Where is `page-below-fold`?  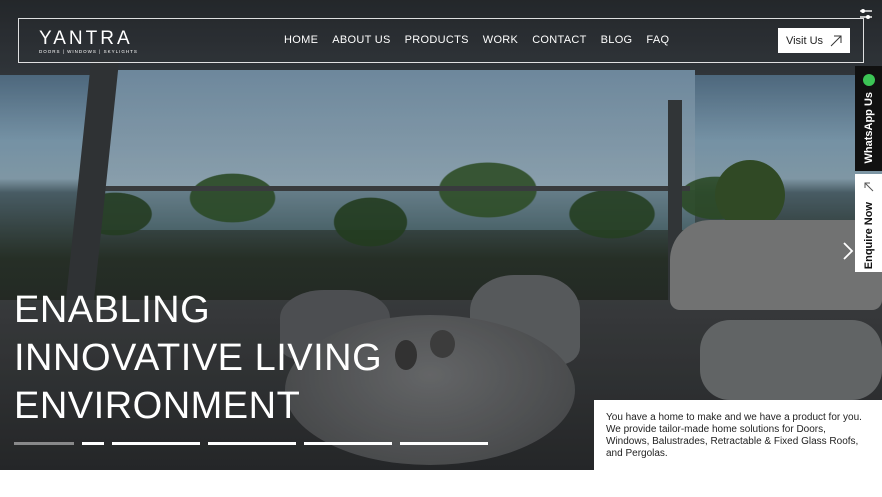
page-below-fold is located at coordinates (441, 483).